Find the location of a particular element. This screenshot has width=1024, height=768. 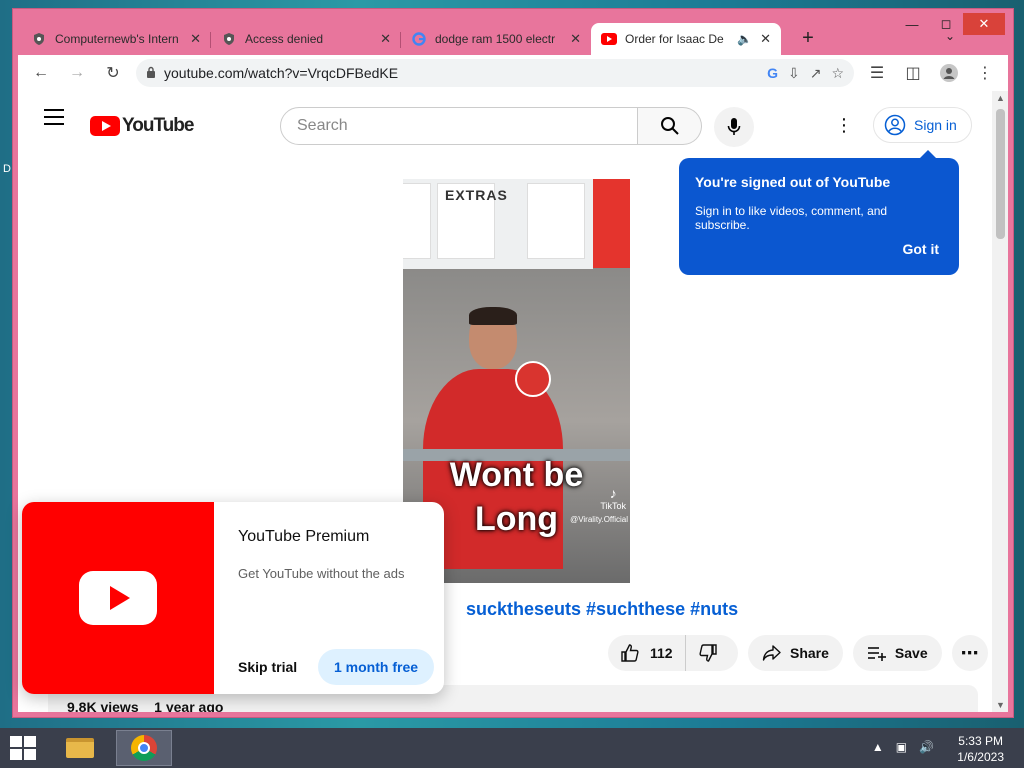

media-control-icon: ☰ is located at coordinates (877, 73).